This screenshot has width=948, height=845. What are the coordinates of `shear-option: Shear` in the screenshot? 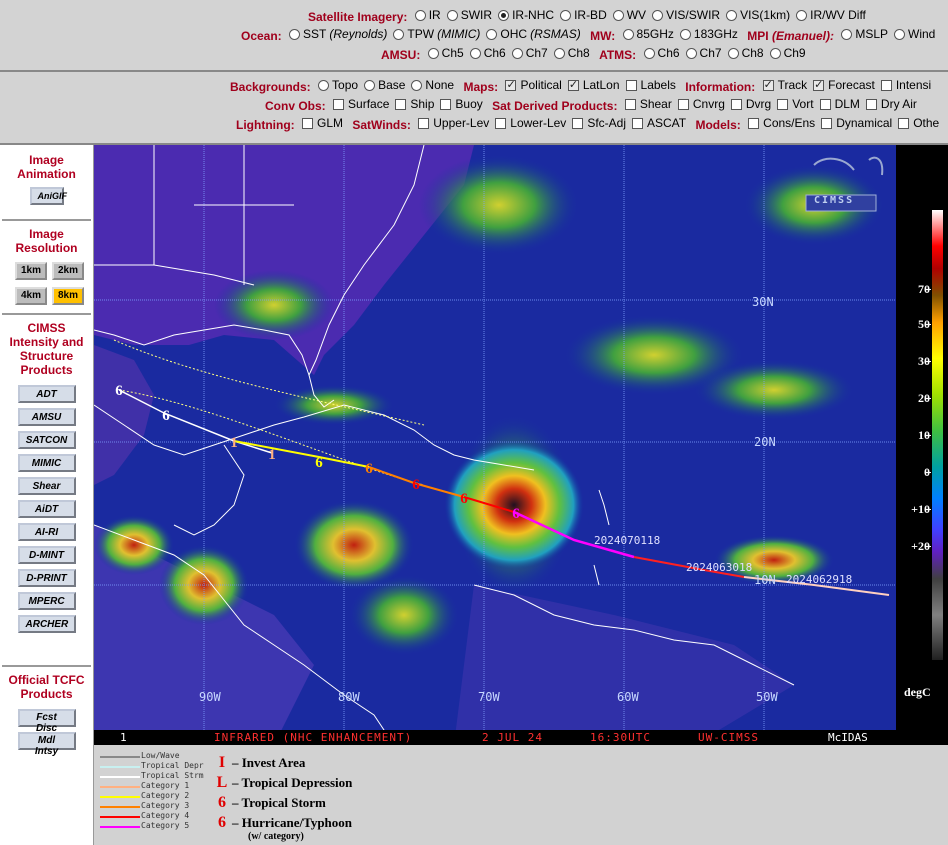 It's located at (648, 104).